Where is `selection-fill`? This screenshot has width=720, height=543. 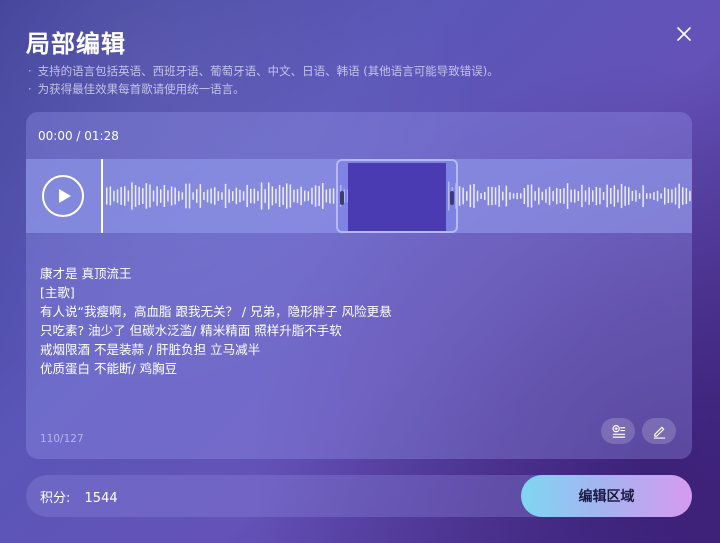 selection-fill is located at coordinates (397, 197).